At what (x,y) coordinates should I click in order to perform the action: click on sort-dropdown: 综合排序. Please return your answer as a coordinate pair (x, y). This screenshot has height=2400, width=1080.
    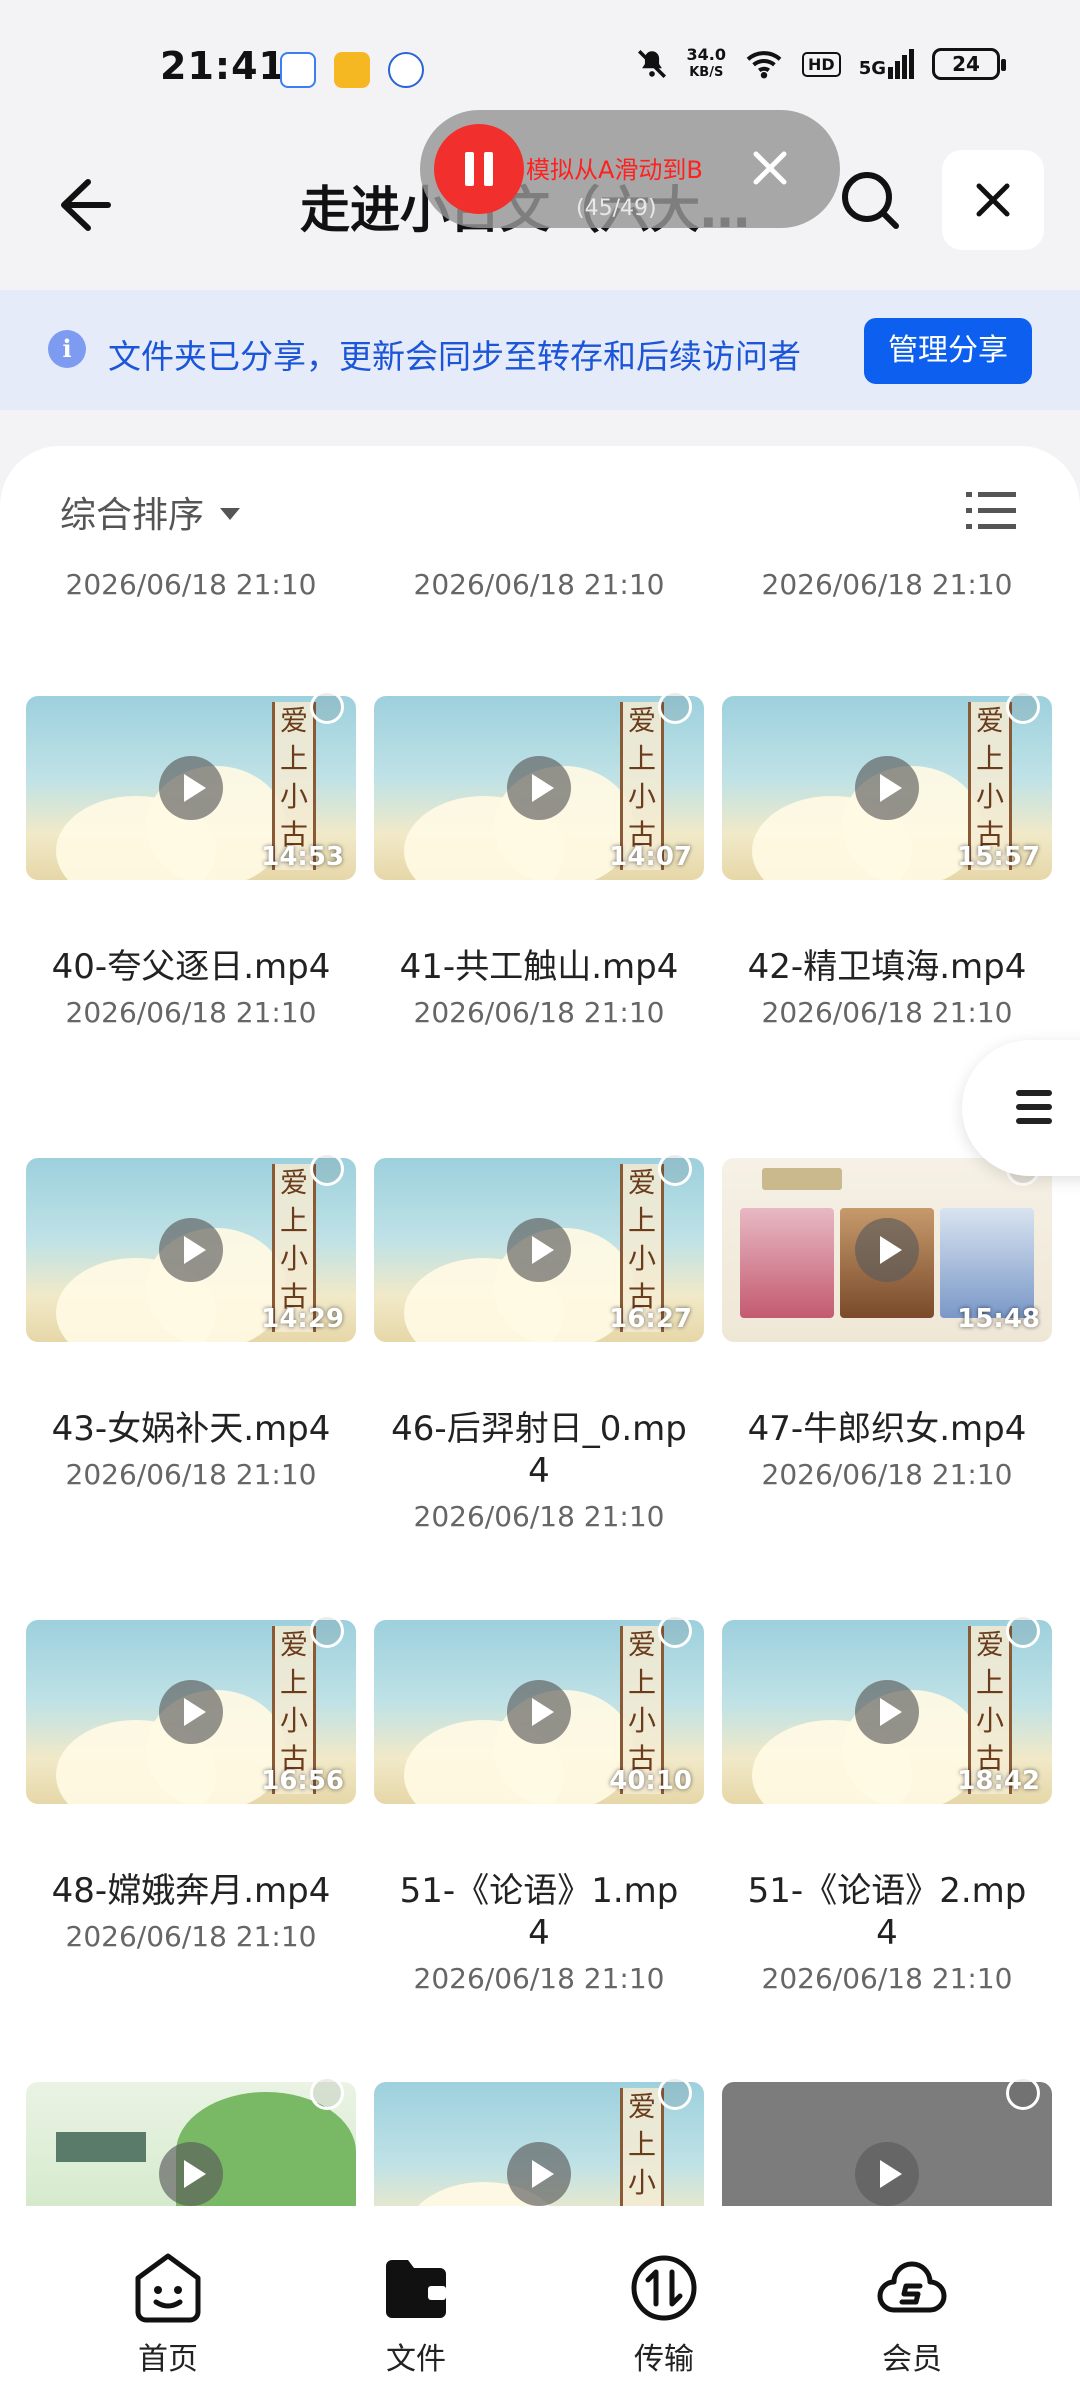
    Looking at the image, I should click on (150, 512).